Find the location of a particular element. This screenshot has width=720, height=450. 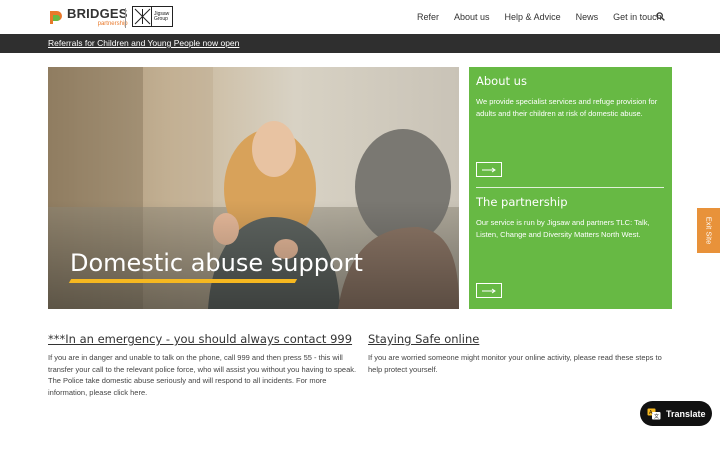

exit-site-button: Exit Site is located at coordinates (708, 230).